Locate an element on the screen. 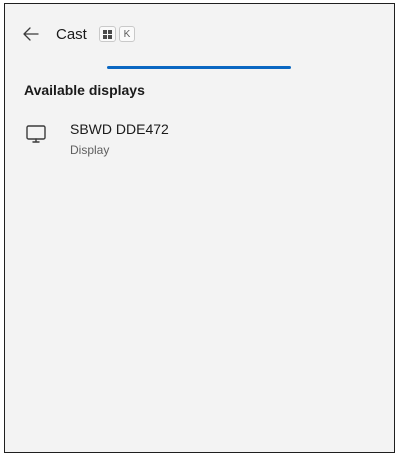 Image resolution: width=399 pixels, height=456 pixels. header: Cast K is located at coordinates (199, 34).